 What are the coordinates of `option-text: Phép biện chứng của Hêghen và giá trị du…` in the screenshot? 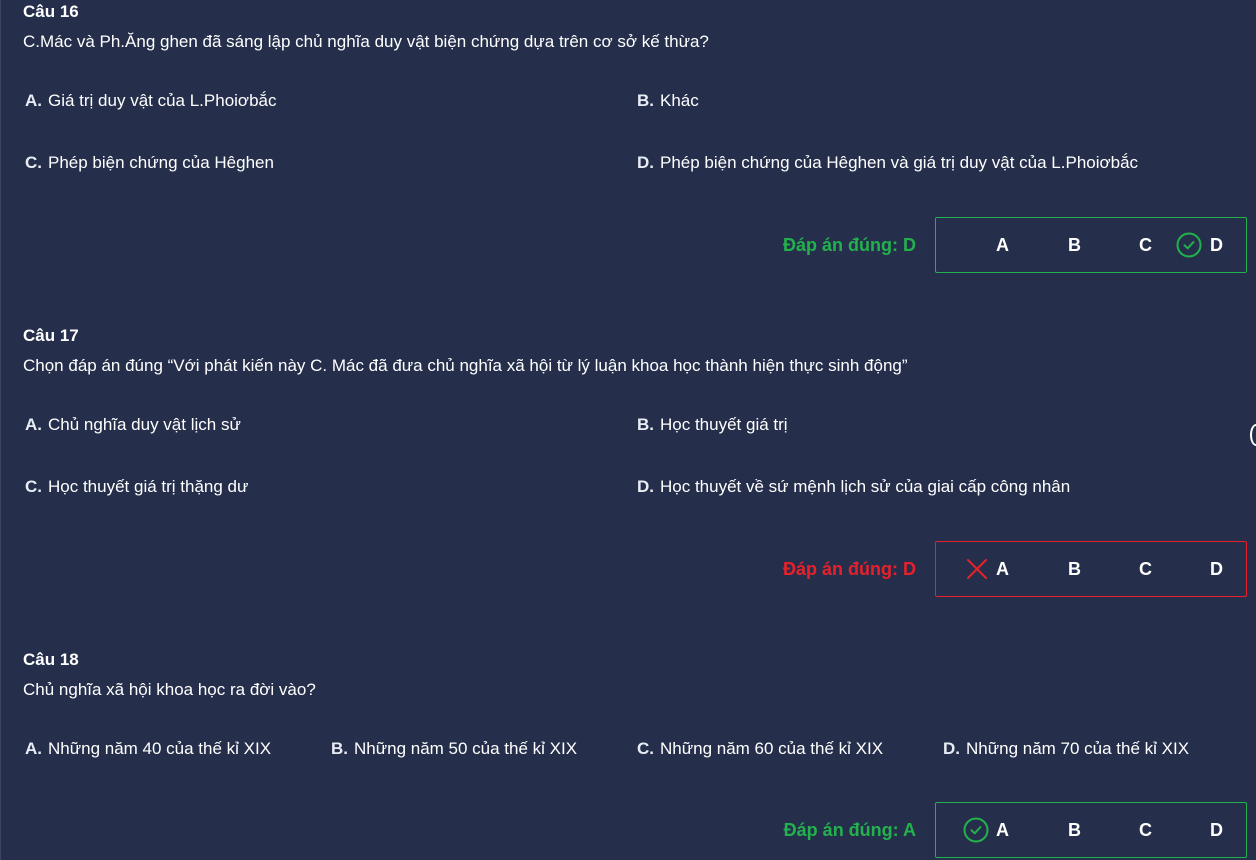 It's located at (899, 162).